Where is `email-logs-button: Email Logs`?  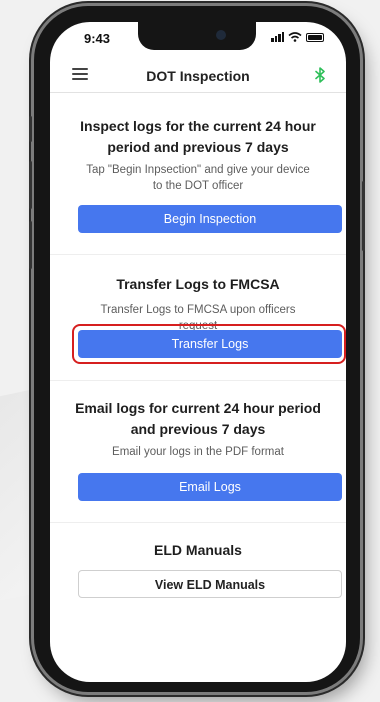
email-logs-button: Email Logs is located at coordinates (210, 487).